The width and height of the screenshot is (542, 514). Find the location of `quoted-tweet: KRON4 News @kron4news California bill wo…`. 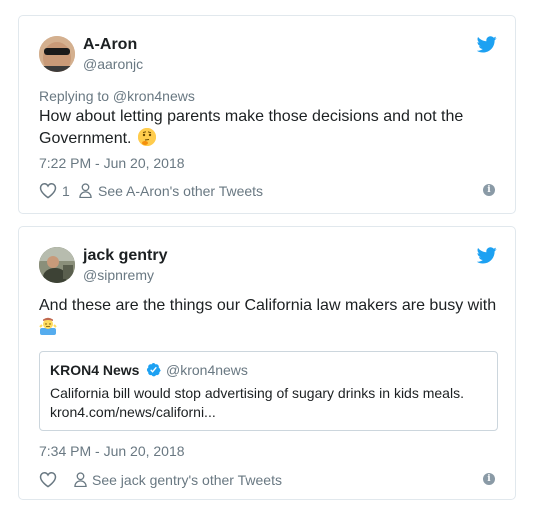

quoted-tweet: KRON4 News @kron4news California bill wo… is located at coordinates (268, 391).